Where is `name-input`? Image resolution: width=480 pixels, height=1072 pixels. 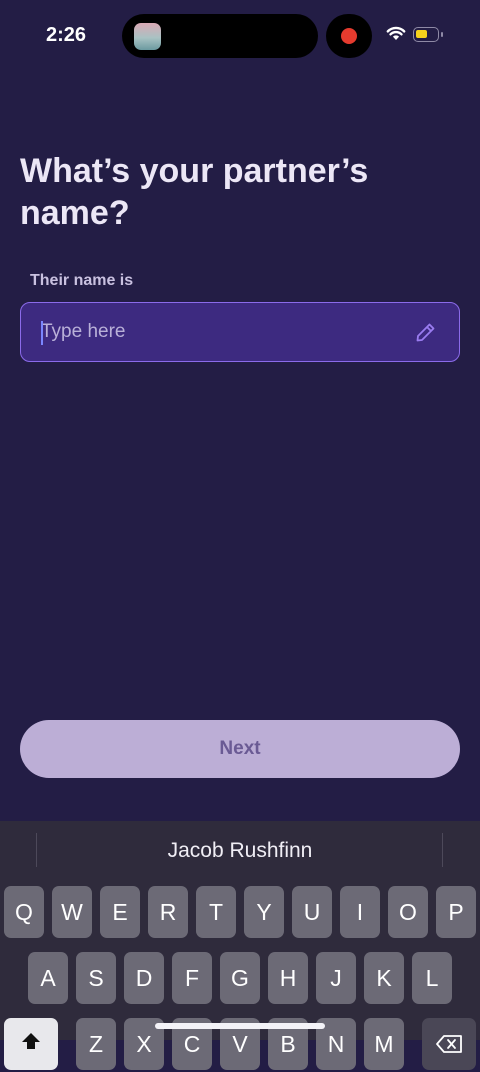 name-input is located at coordinates (221, 331).